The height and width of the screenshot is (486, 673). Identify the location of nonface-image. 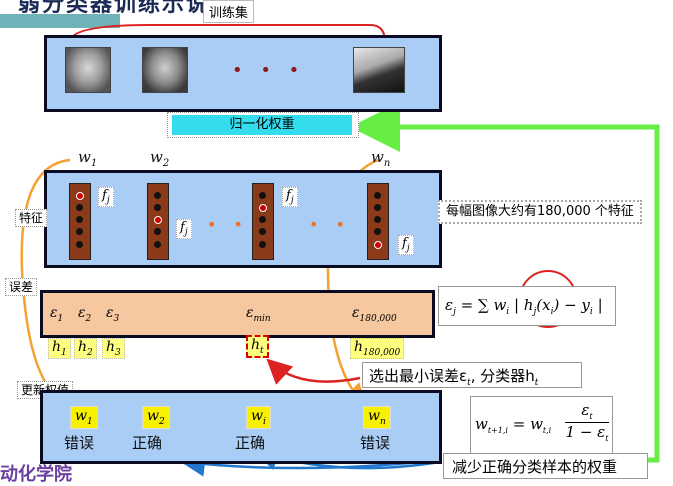
(379, 70).